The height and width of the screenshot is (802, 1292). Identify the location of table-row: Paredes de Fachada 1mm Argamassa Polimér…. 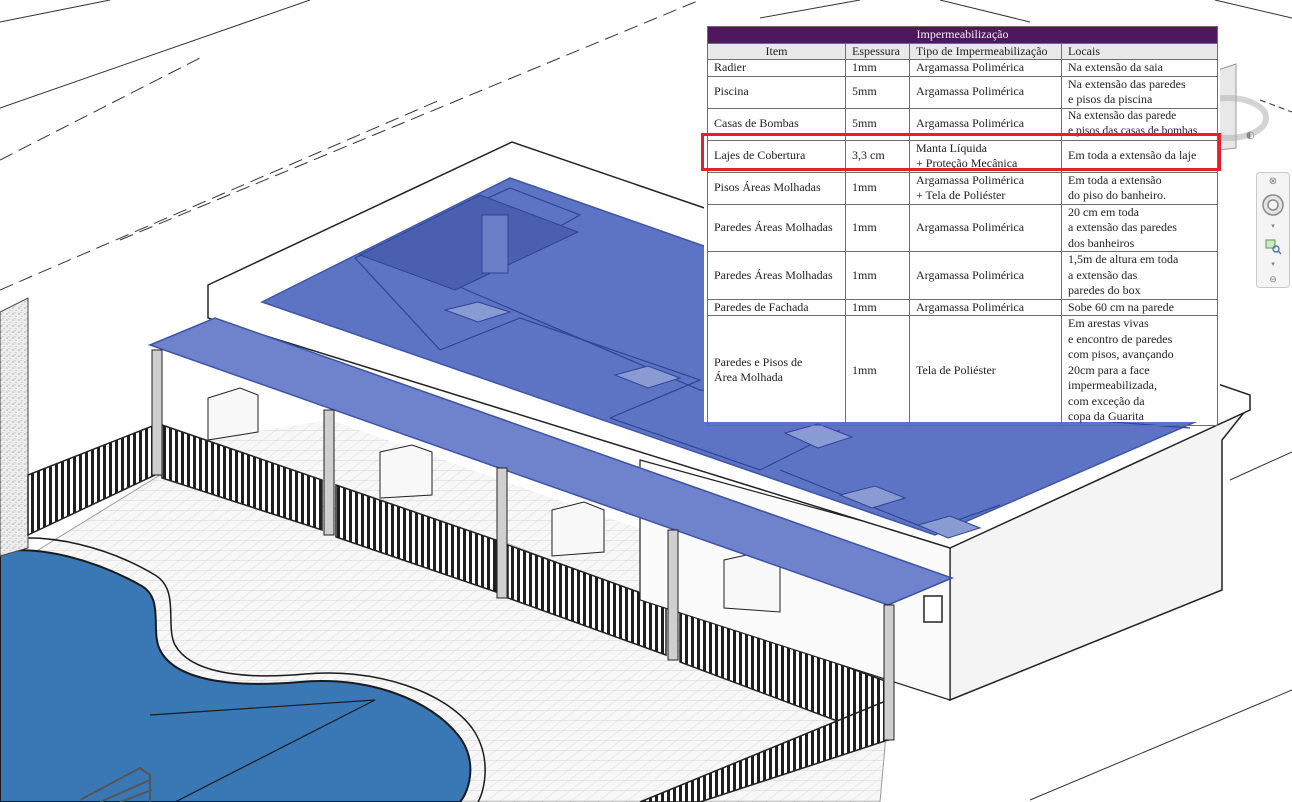
(963, 307).